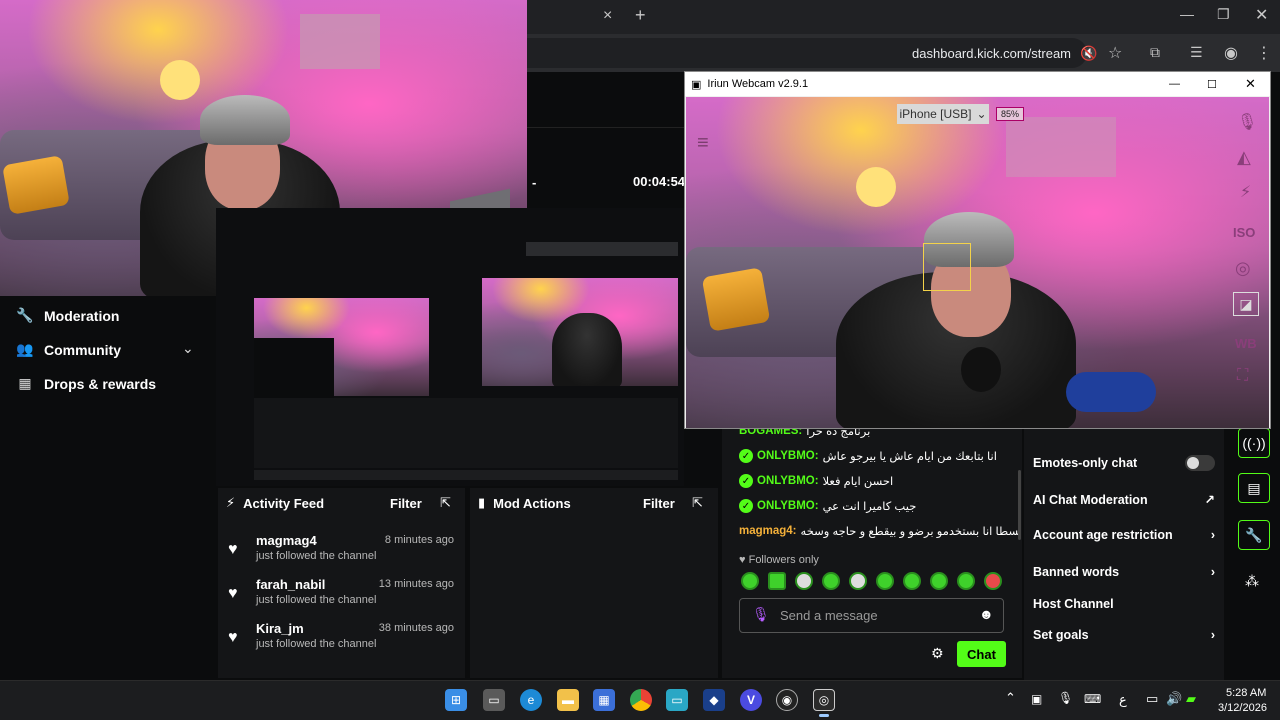 The height and width of the screenshot is (720, 1280). What do you see at coordinates (640, 15) in the screenshot?
I see `new-tab-button: +` at bounding box center [640, 15].